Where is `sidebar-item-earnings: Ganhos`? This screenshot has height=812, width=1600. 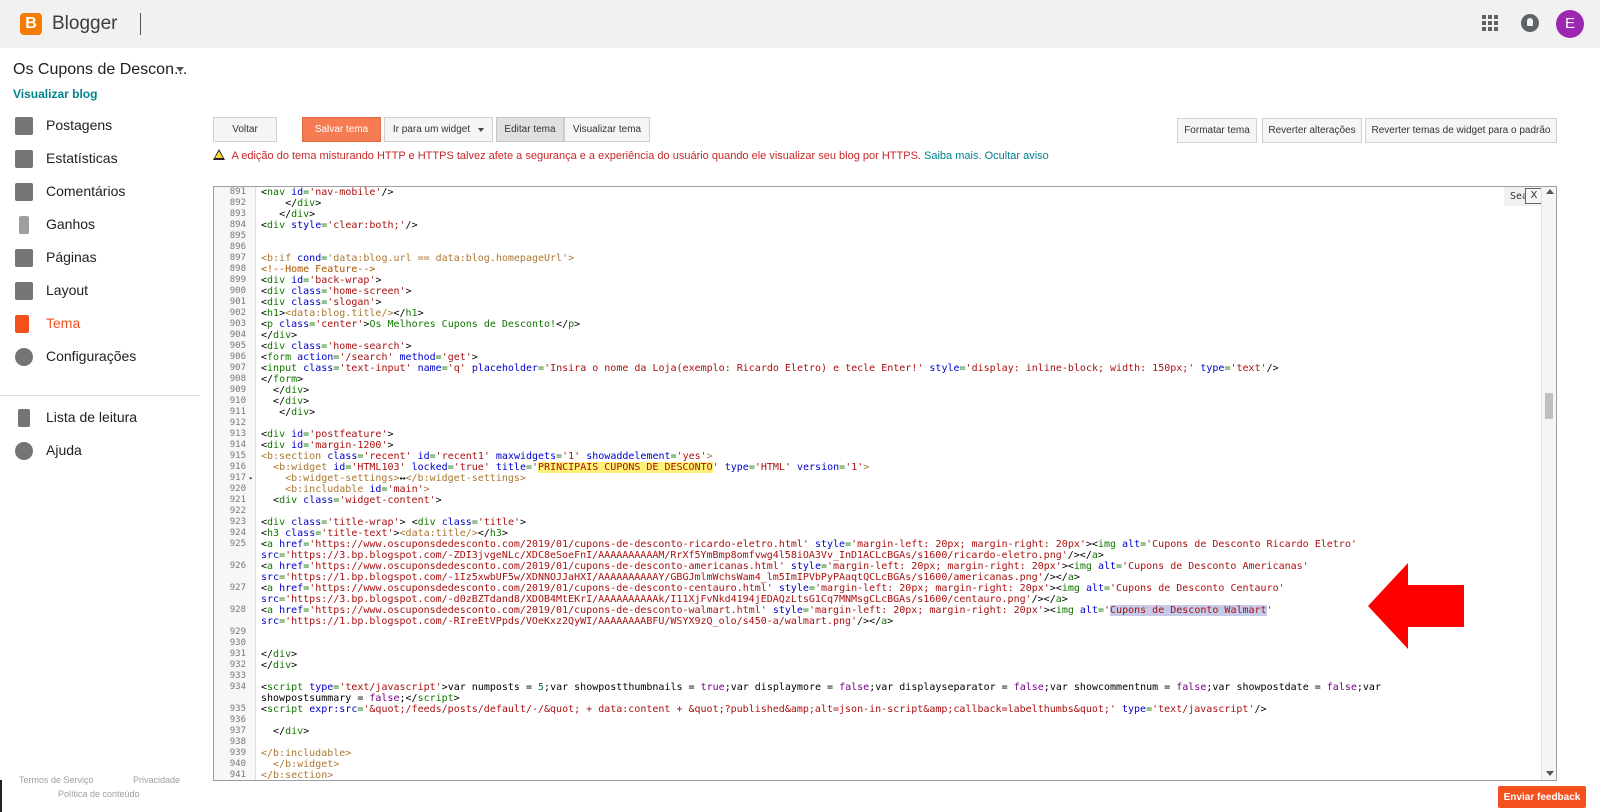 sidebar-item-earnings: Ganhos is located at coordinates (100, 225).